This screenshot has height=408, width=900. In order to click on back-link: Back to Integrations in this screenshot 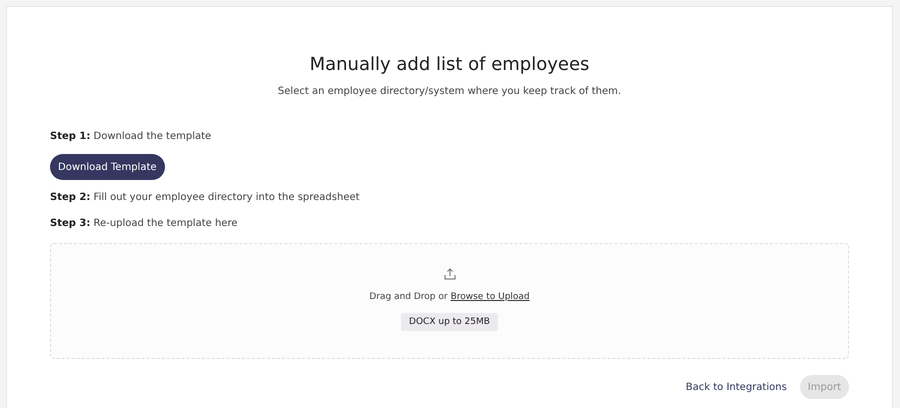, I will do `click(736, 387)`.